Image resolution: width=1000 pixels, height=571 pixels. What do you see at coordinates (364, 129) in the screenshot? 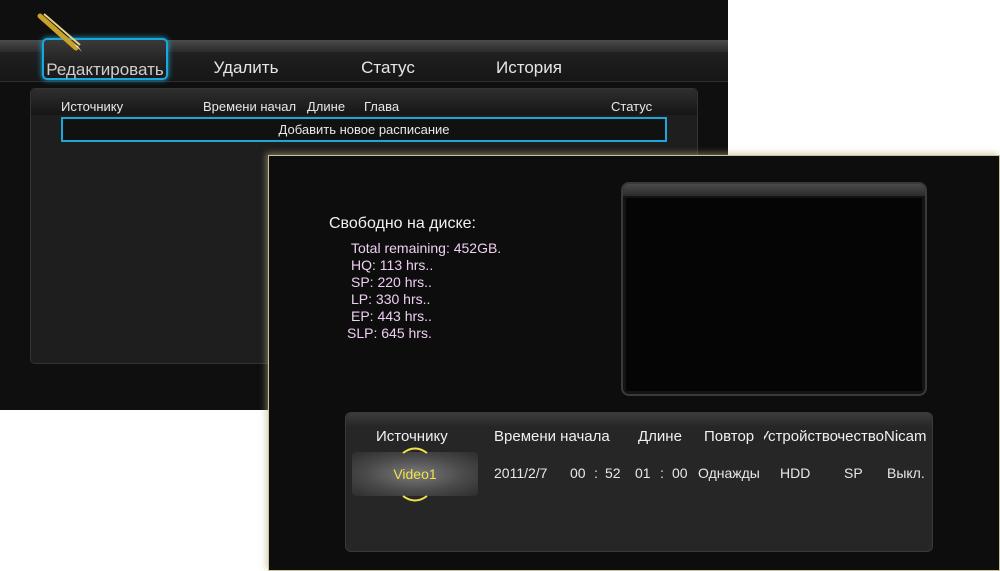
I see `add-schedule-row: Добавить новое расписание` at bounding box center [364, 129].